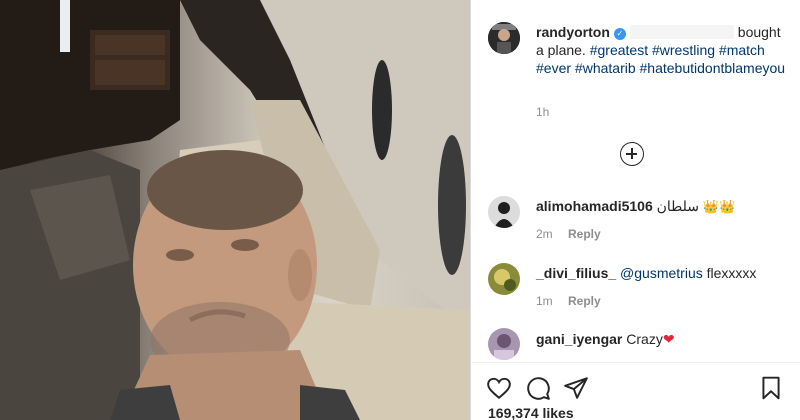 Image resolution: width=800 pixels, height=420 pixels. I want to click on bookmark-icon, so click(771, 388).